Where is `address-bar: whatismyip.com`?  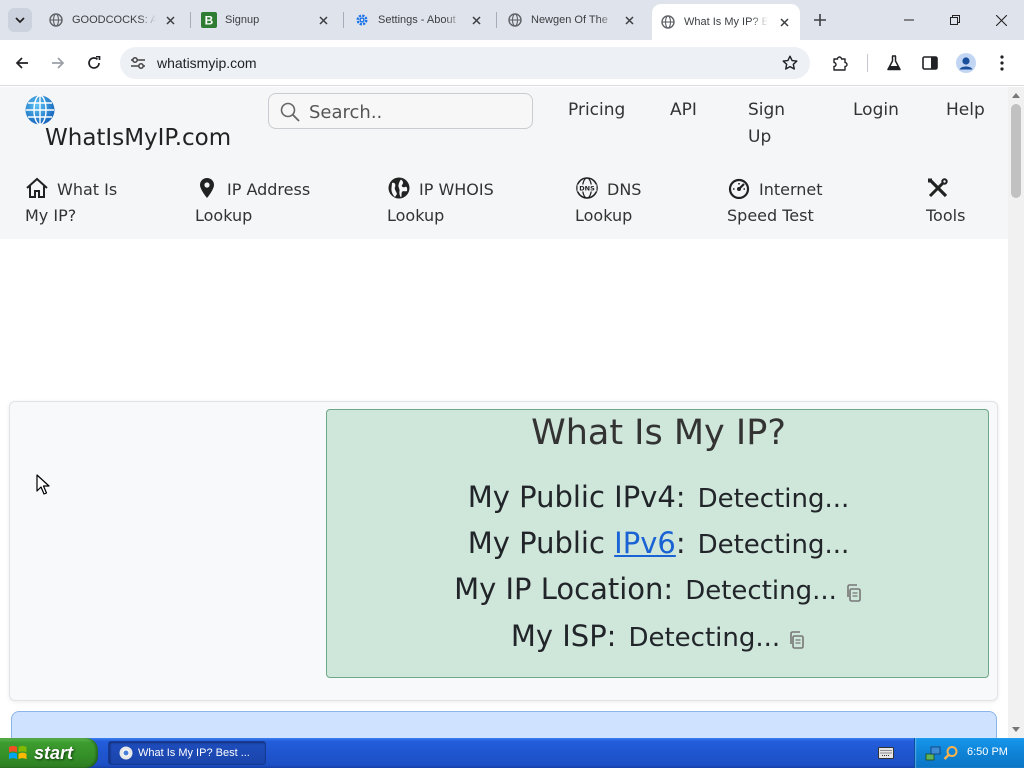 address-bar: whatismyip.com is located at coordinates (465, 63).